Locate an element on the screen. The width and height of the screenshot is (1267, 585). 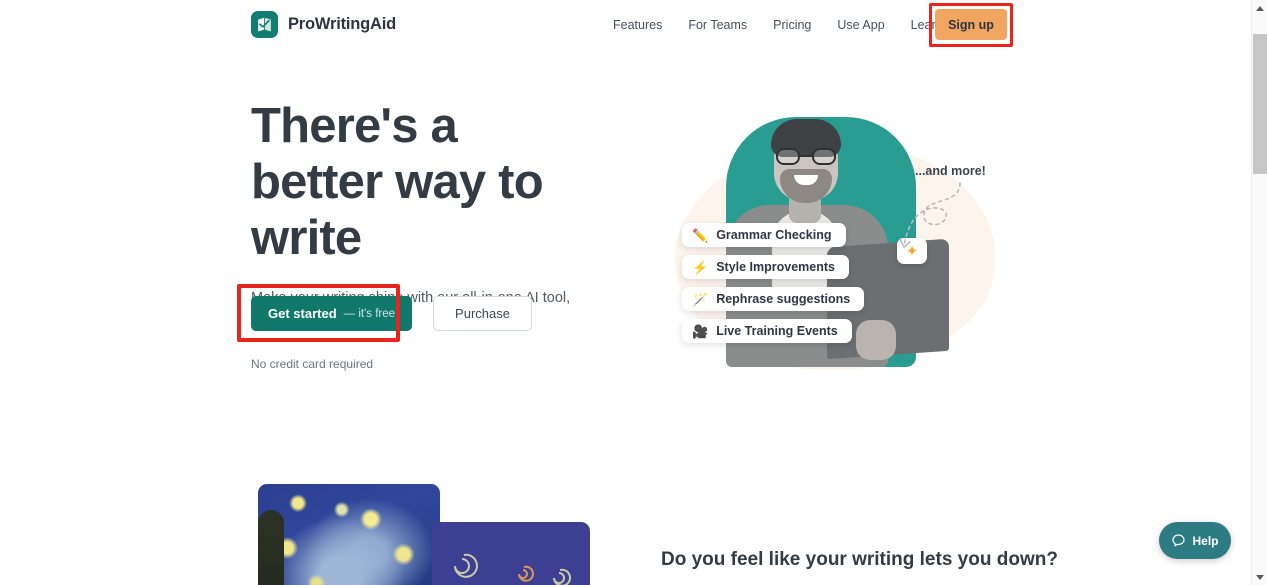
get-started-button: Get started — it's free is located at coordinates (332, 313).